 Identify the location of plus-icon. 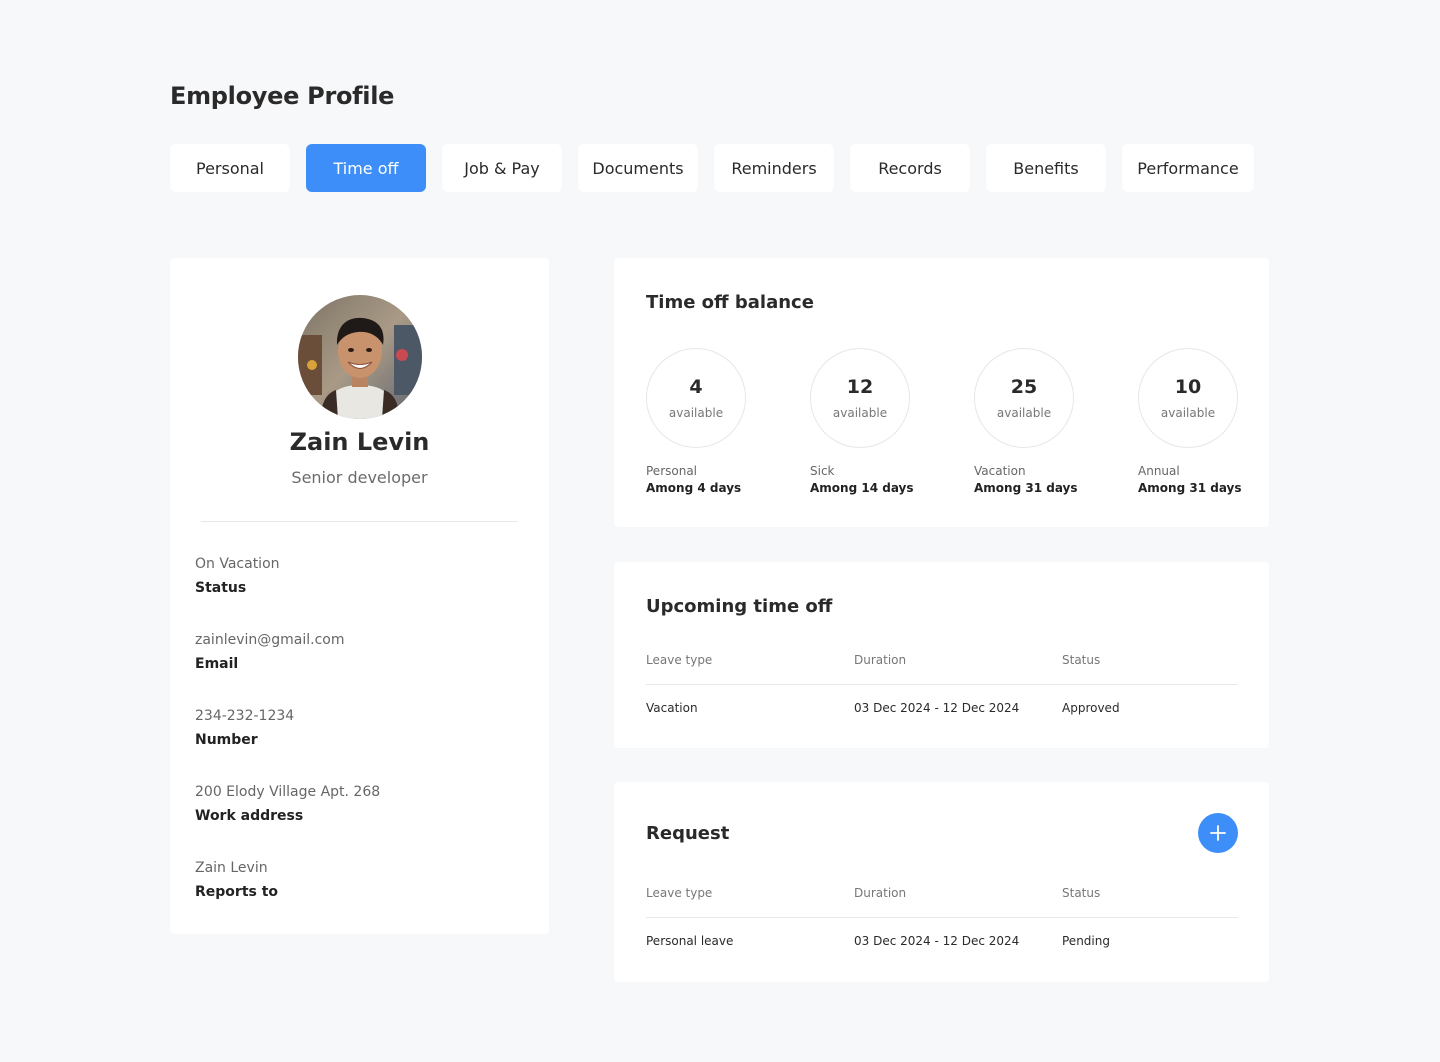
(1218, 833).